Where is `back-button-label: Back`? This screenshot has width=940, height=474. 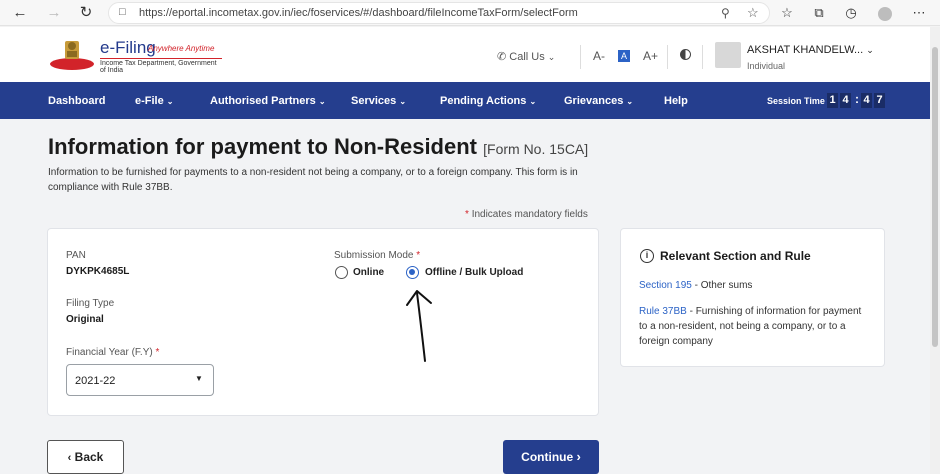
back-button-label: Back is located at coordinates (89, 457).